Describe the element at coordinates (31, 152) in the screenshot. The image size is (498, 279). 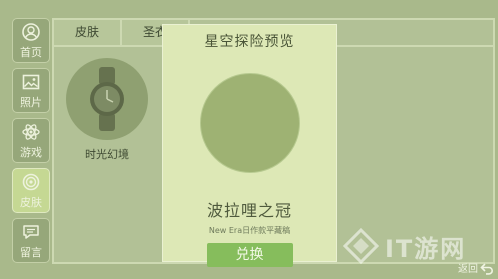
I see `sidebar-item-label: 游戏` at that location.